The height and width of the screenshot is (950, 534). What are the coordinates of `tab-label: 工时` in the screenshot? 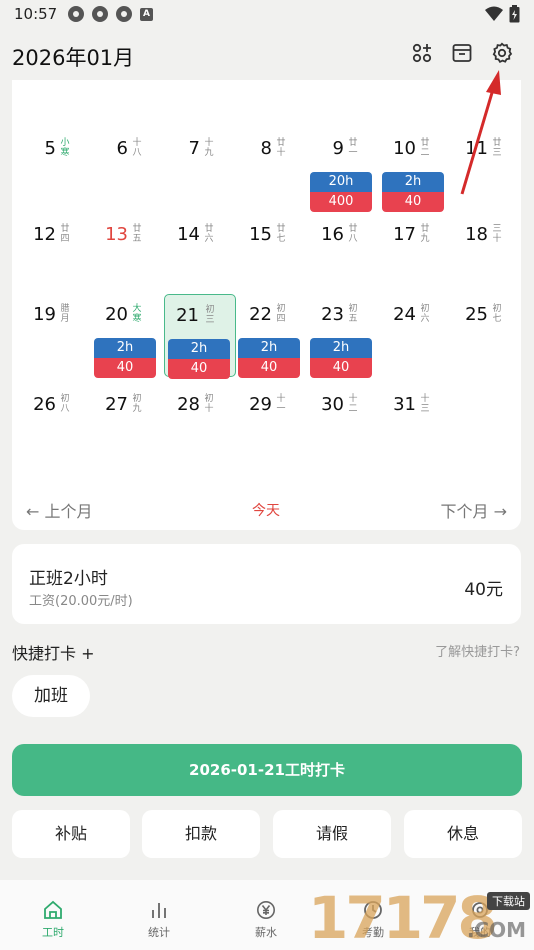 It's located at (53, 932).